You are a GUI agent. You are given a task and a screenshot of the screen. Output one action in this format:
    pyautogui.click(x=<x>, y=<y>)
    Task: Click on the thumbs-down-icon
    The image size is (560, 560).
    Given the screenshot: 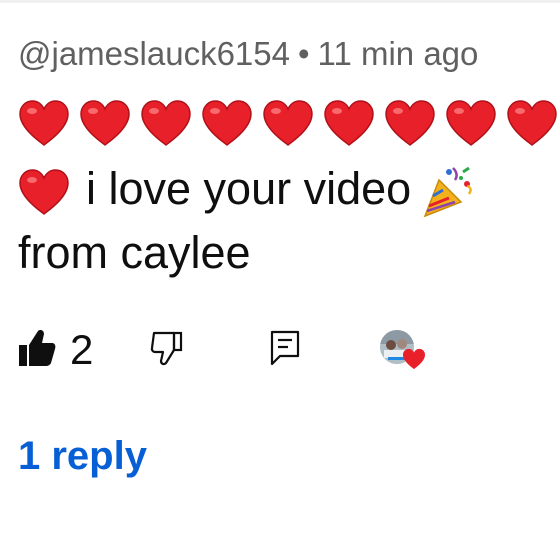 What is the action you would take?
    pyautogui.click(x=167, y=350)
    